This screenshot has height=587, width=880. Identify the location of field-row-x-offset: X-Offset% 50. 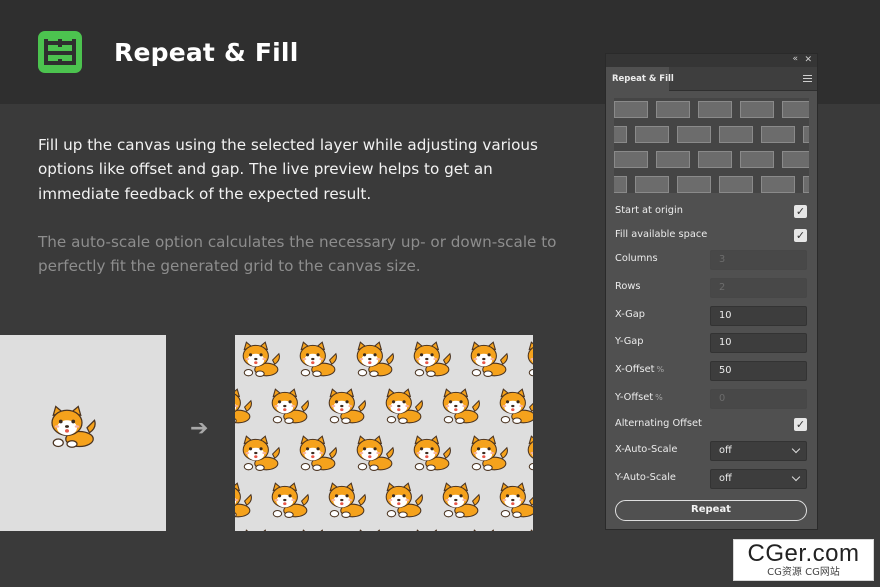
(711, 371).